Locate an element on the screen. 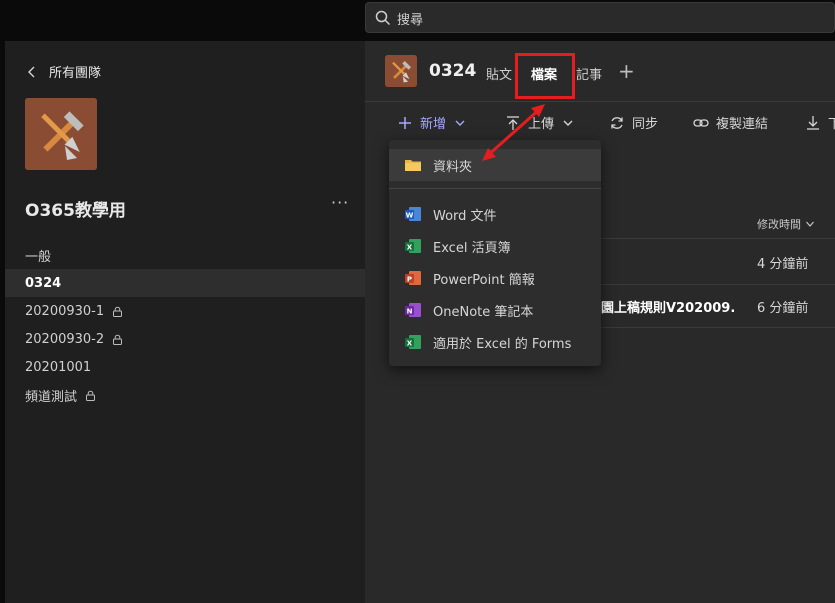 The image size is (835, 603). channel-label: 一般 is located at coordinates (38, 257).